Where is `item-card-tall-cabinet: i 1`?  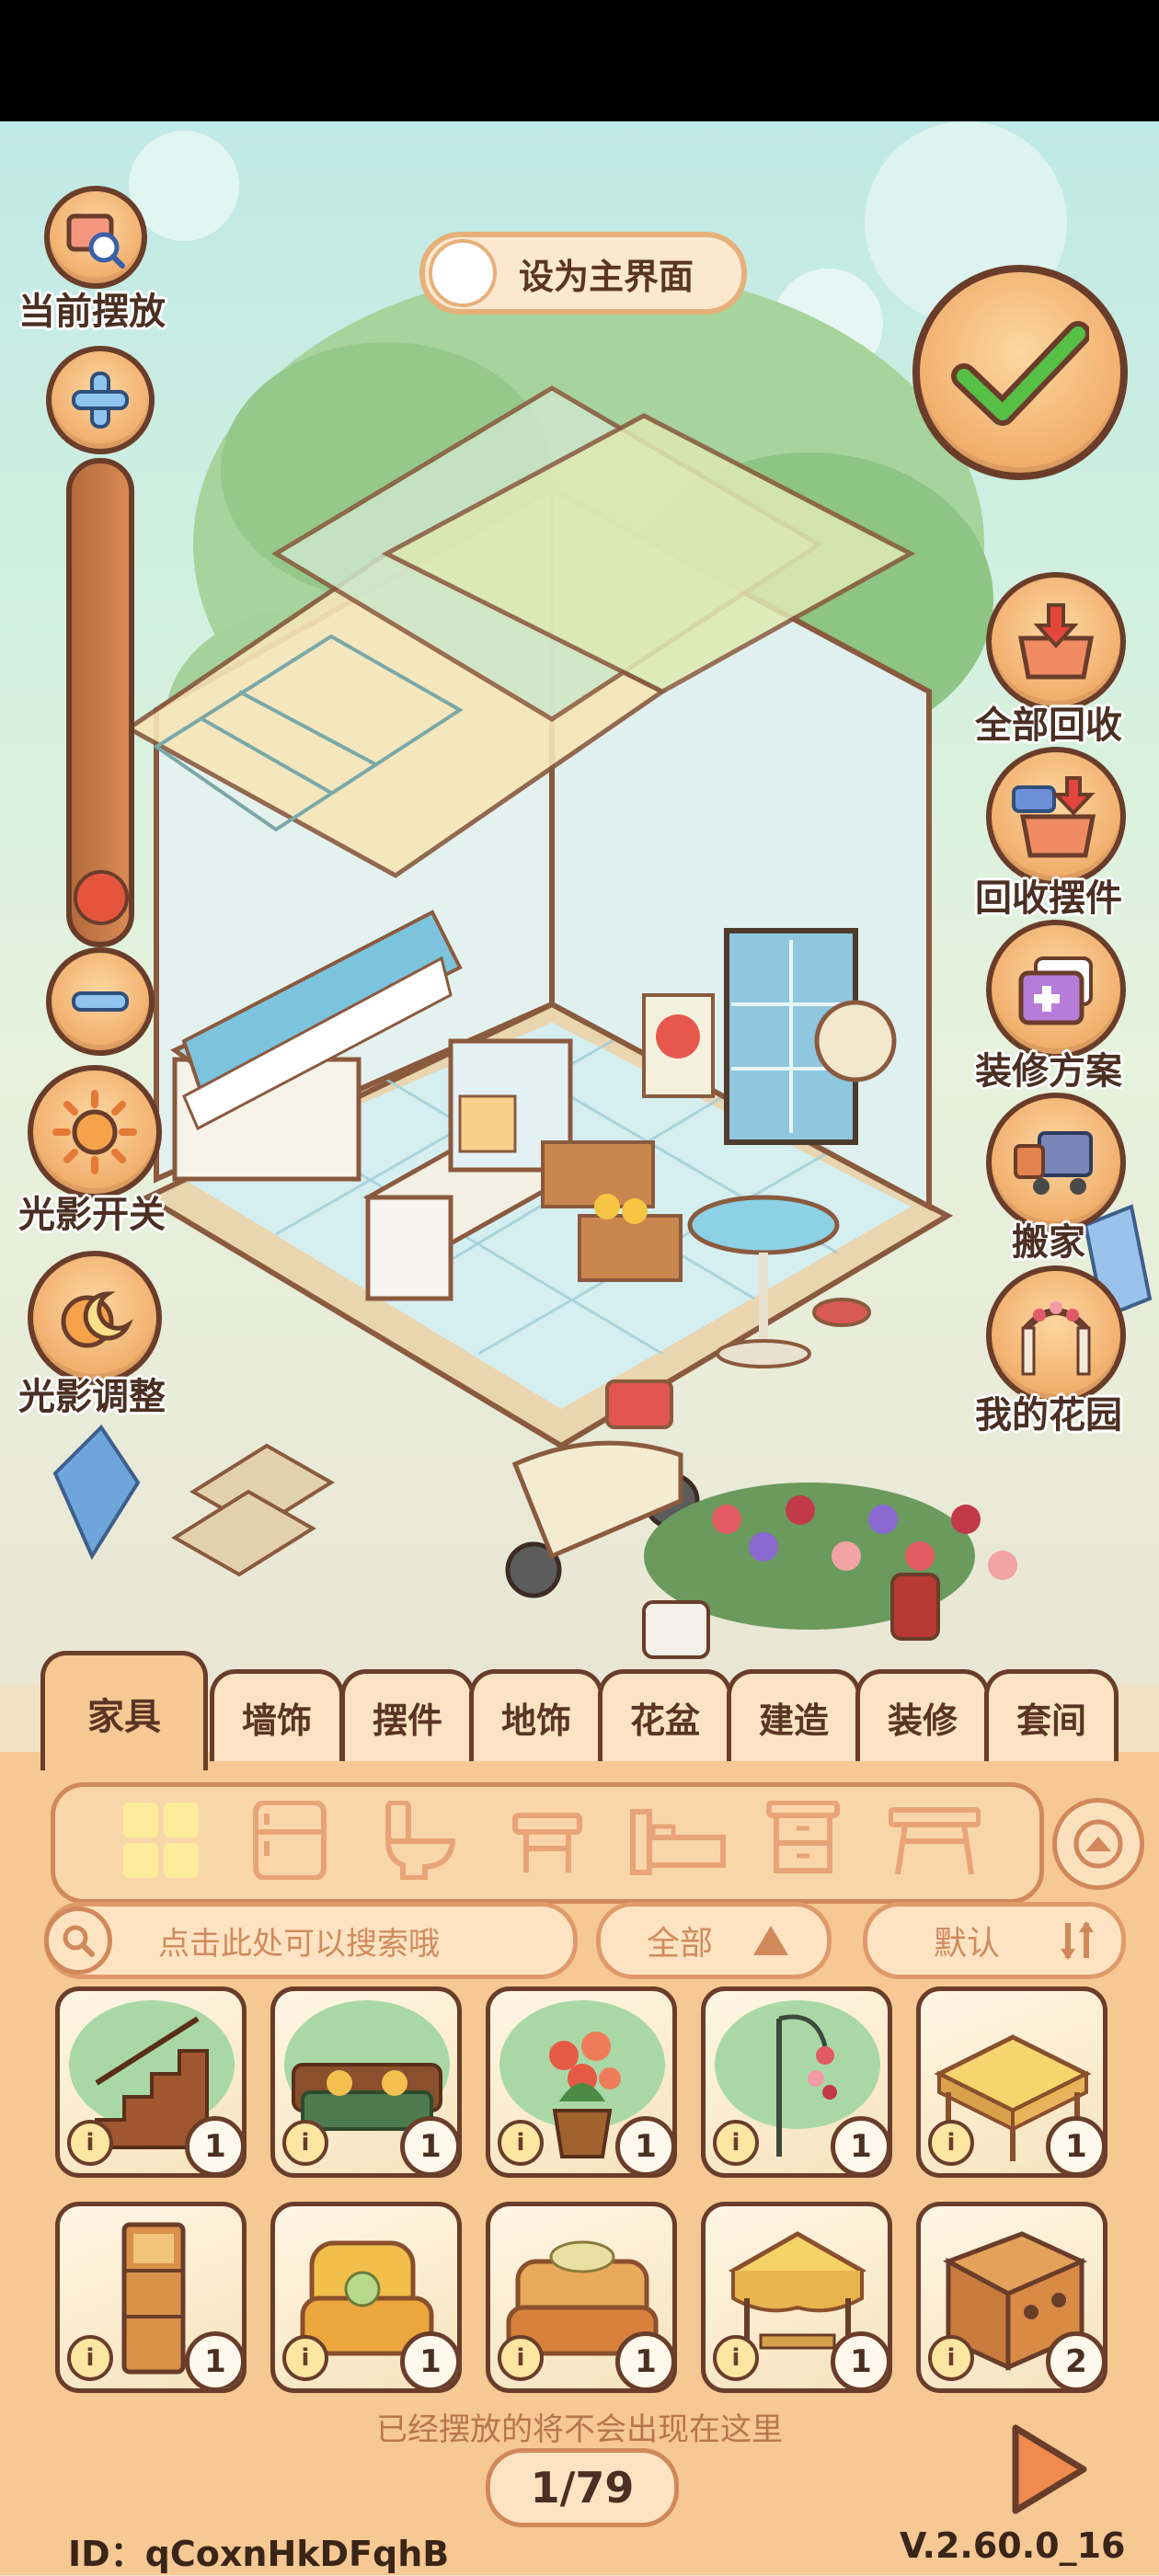 item-card-tall-cabinet: i 1 is located at coordinates (151, 2297).